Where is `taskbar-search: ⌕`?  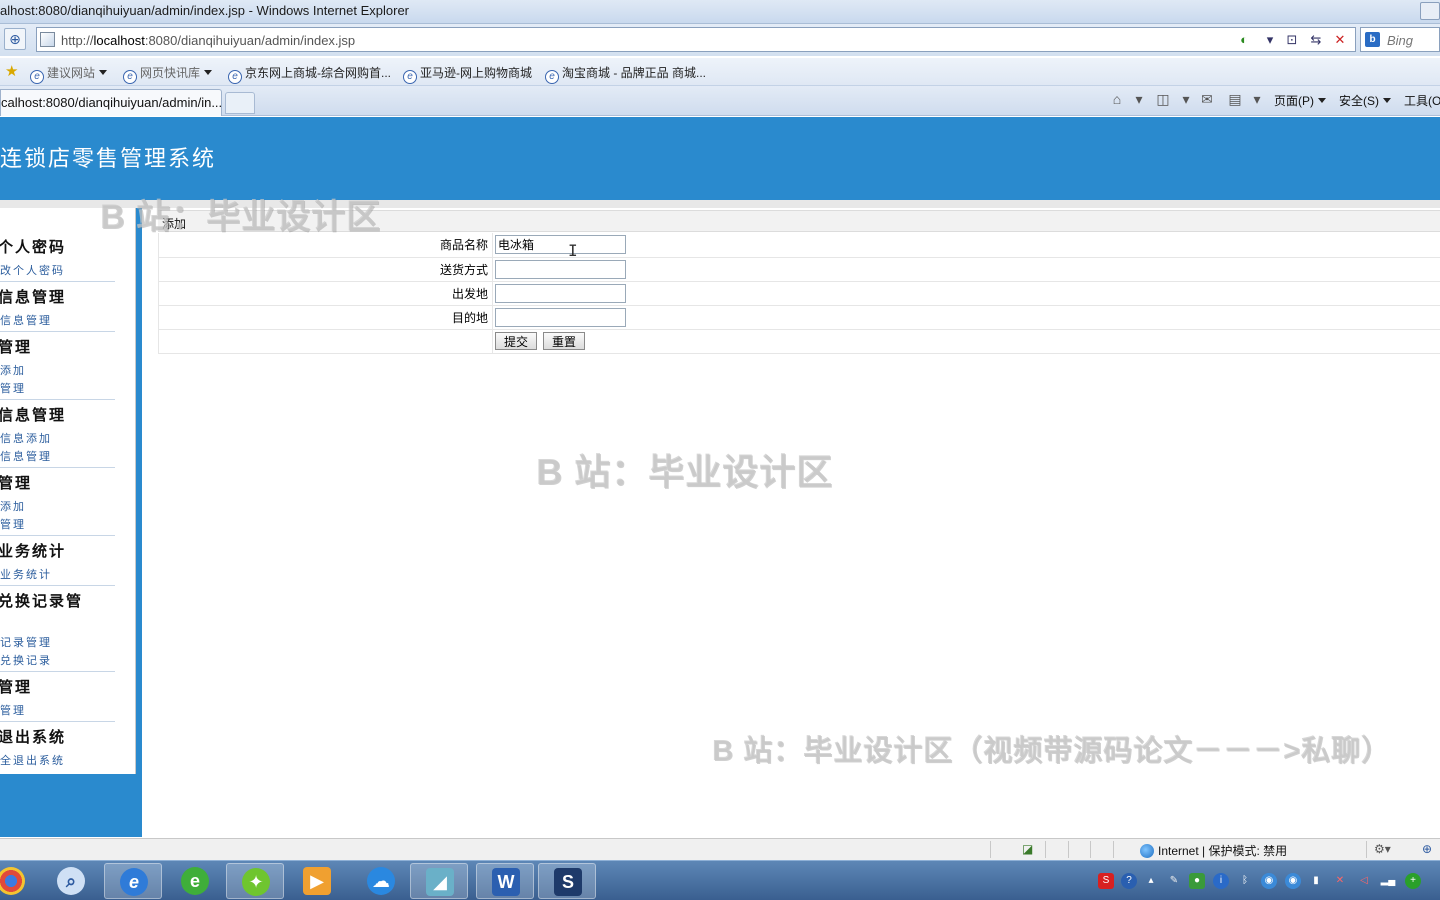 taskbar-search: ⌕ is located at coordinates (71, 881).